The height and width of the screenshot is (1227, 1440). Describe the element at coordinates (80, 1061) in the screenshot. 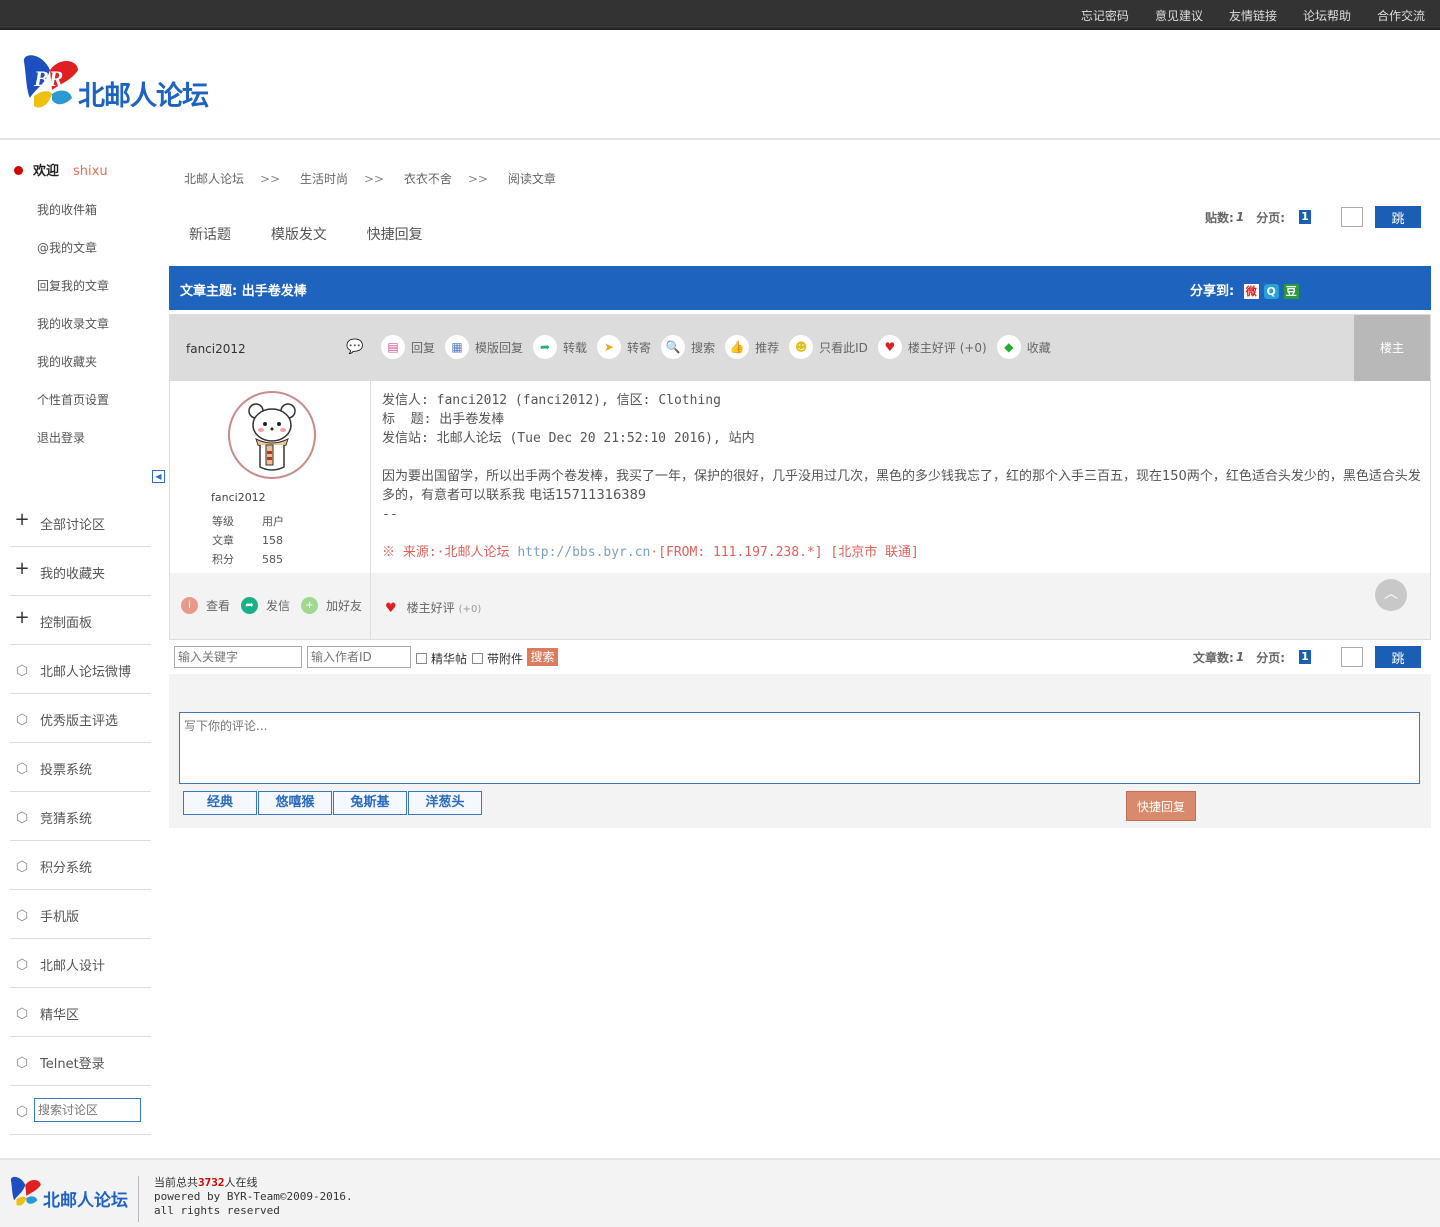

I see `nav-telnet: ⬡ Telnet登录` at that location.